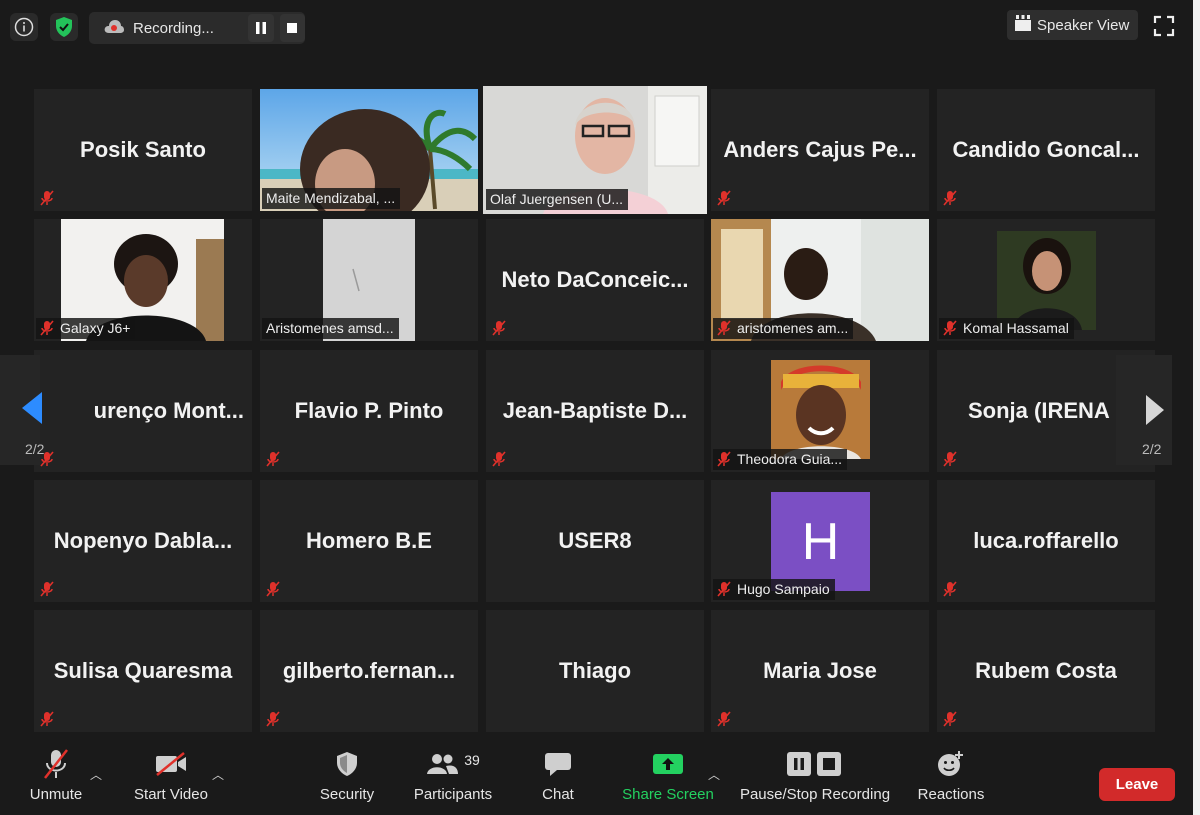 The image size is (1200, 815). What do you see at coordinates (218, 774) in the screenshot?
I see `video-options-caret-icon: ︿` at bounding box center [218, 774].